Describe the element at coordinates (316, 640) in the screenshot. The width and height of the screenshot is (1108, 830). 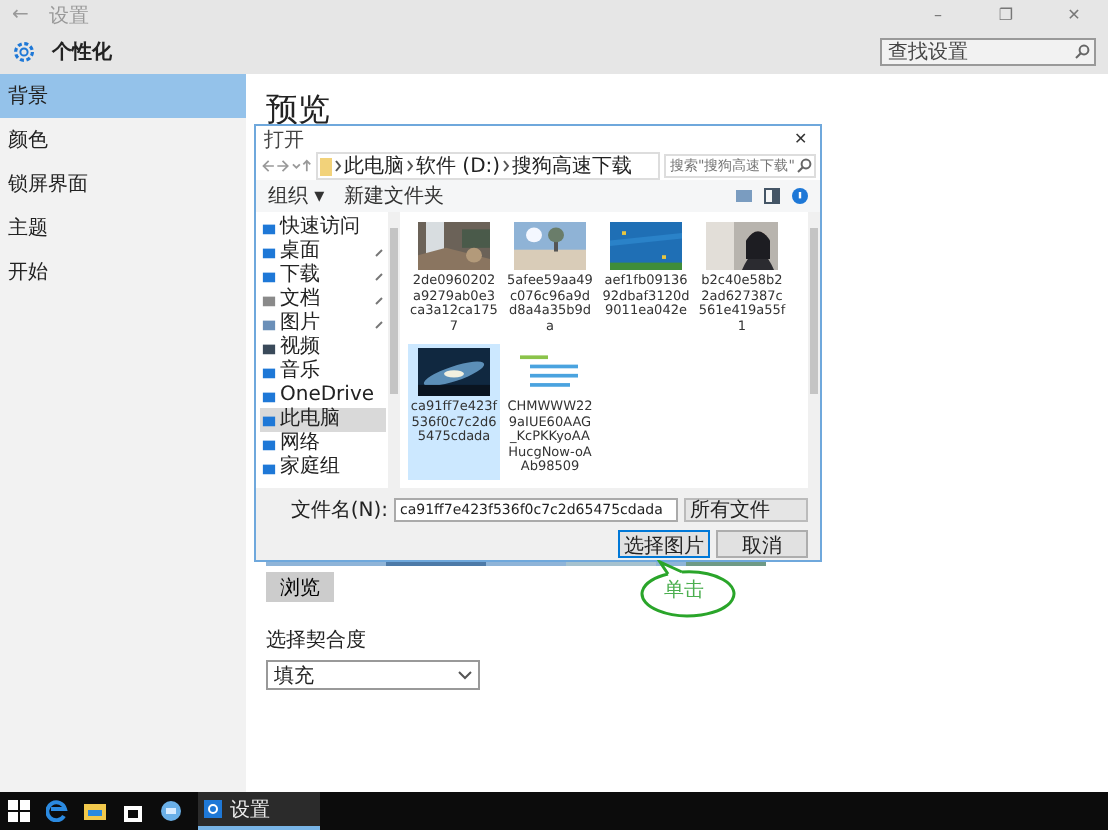
I see `fit-label: 选择契合度` at that location.